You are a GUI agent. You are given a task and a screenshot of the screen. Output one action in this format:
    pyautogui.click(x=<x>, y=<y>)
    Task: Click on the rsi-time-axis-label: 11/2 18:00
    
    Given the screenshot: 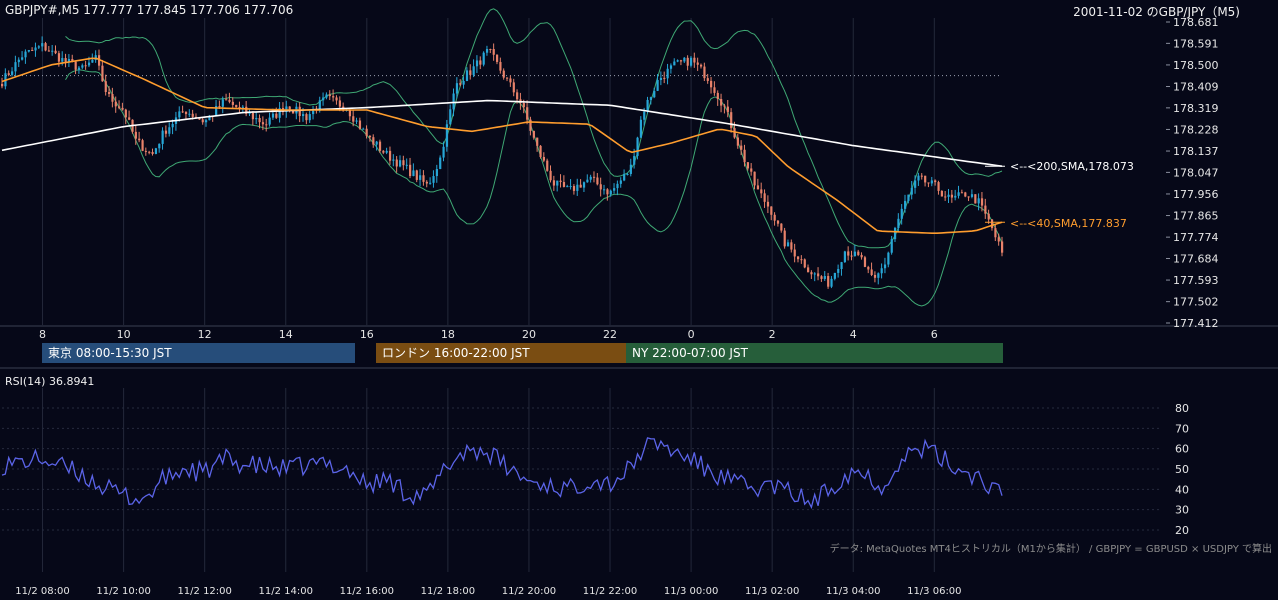 What is the action you would take?
    pyautogui.click(x=448, y=591)
    